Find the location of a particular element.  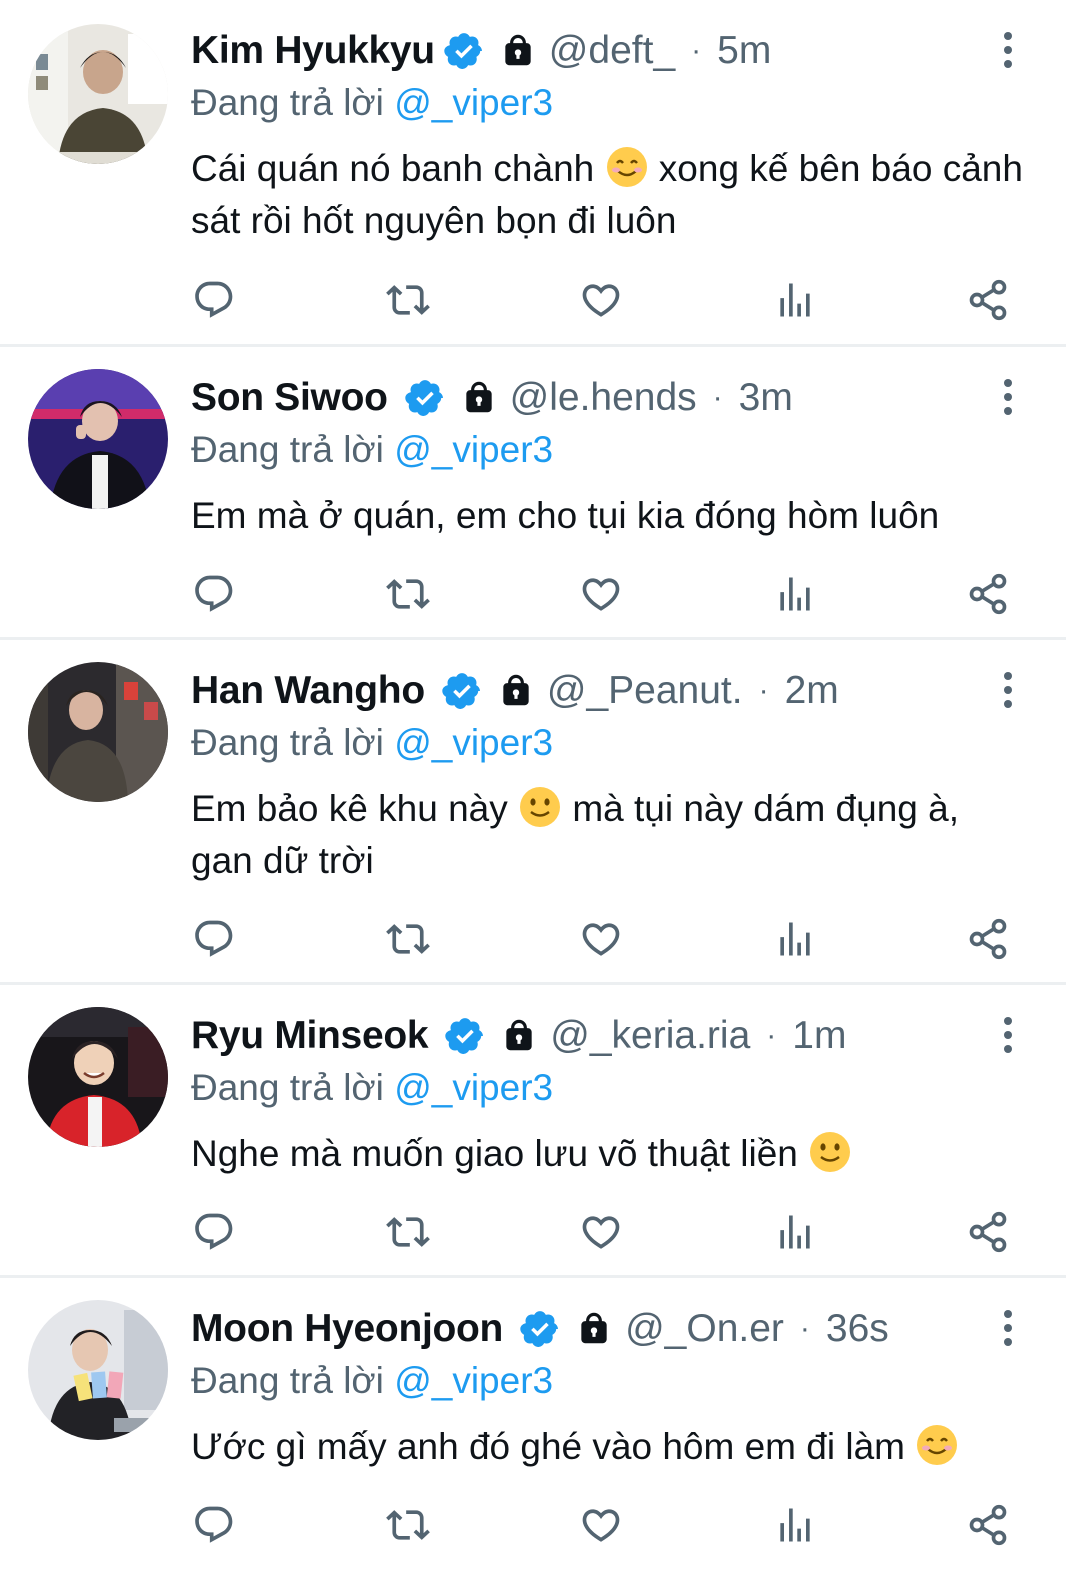

author-handle: @le.hends is located at coordinates (603, 398).